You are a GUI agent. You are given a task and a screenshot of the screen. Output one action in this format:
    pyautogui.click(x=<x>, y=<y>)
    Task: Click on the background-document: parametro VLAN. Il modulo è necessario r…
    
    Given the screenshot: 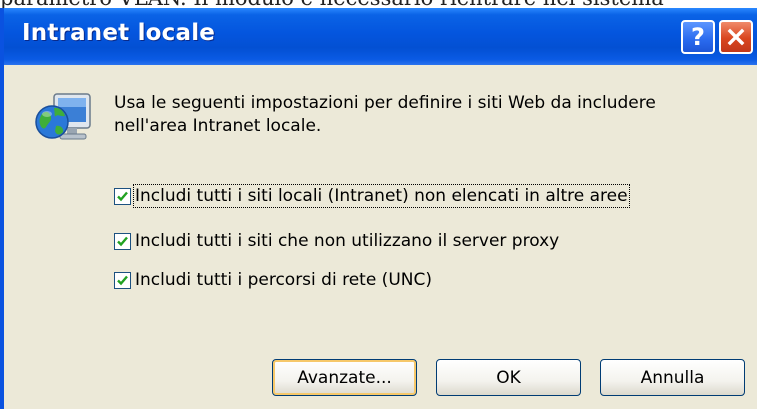 What is the action you would take?
    pyautogui.click(x=378, y=4)
    